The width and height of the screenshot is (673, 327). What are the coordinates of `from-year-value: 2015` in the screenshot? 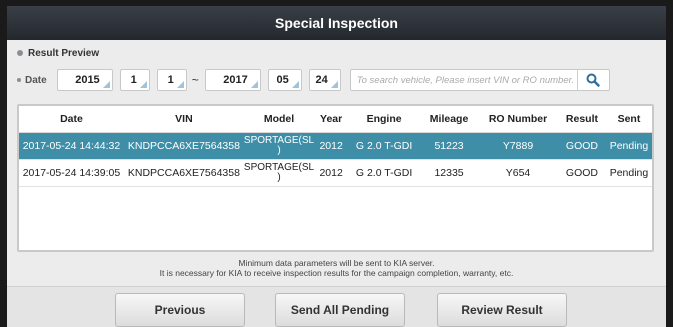 It's located at (87, 80).